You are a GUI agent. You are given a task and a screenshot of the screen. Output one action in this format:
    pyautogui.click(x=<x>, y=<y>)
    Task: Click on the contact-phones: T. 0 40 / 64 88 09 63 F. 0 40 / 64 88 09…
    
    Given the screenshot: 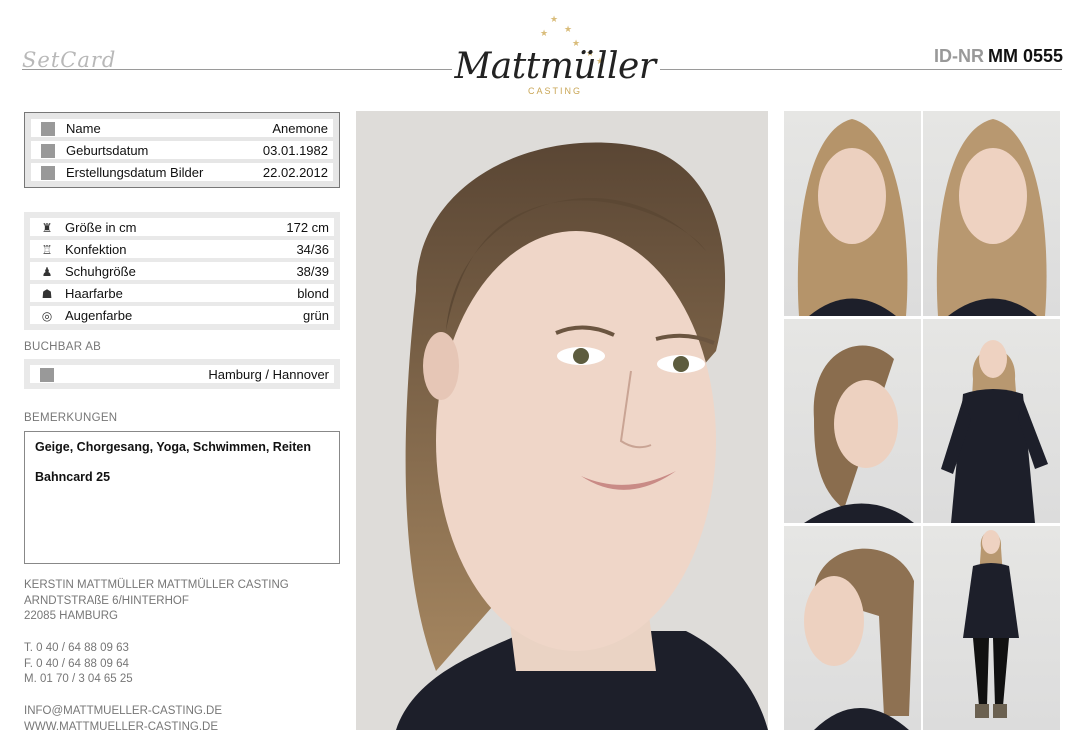 What is the action you would take?
    pyautogui.click(x=78, y=664)
    